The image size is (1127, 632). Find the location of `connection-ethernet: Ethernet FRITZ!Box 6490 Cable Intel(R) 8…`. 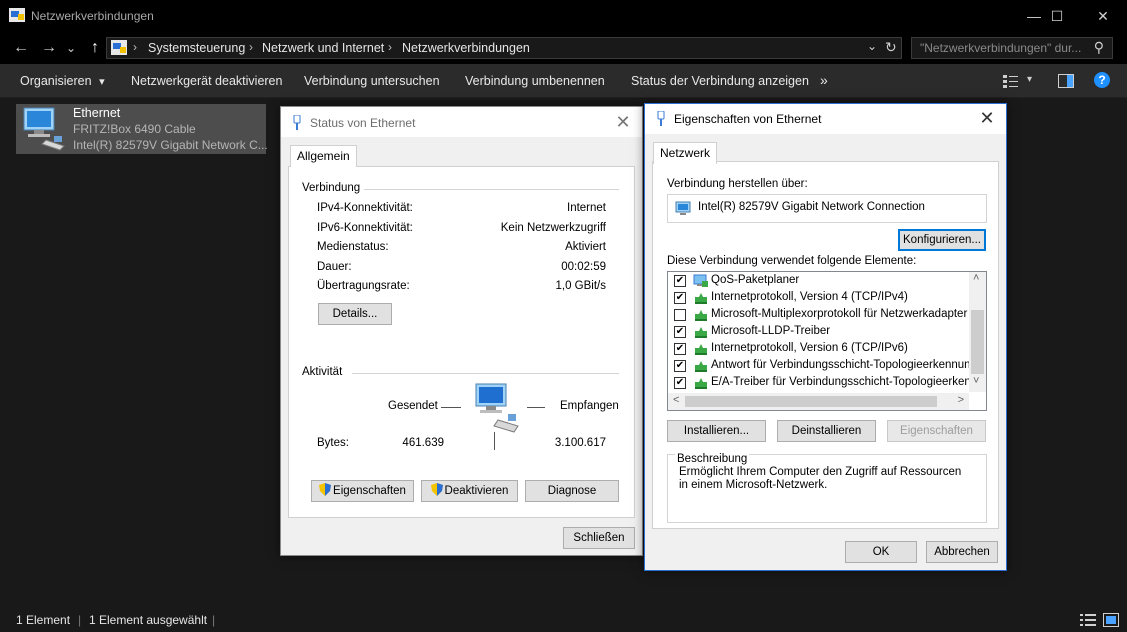

connection-ethernet: Ethernet FRITZ!Box 6490 Cable Intel(R) 8… is located at coordinates (142, 129).